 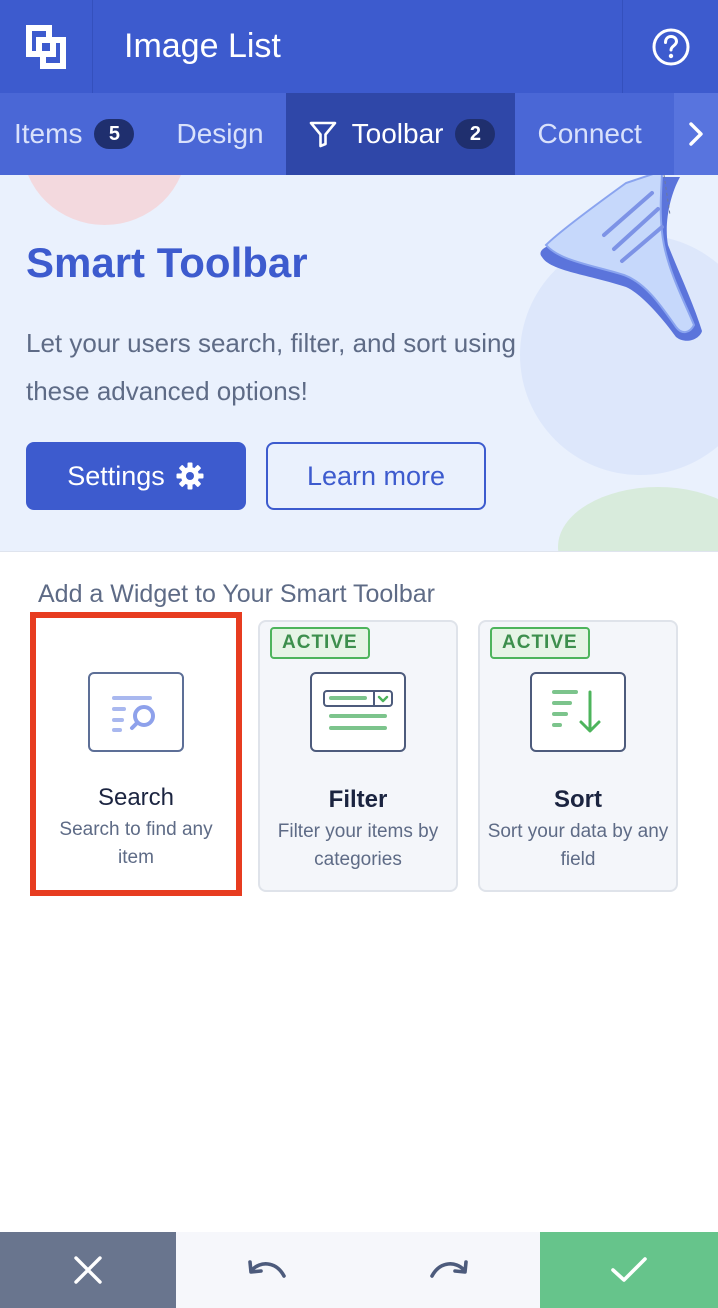 I want to click on tab-toolbar-label: Toolbar, so click(x=397, y=133).